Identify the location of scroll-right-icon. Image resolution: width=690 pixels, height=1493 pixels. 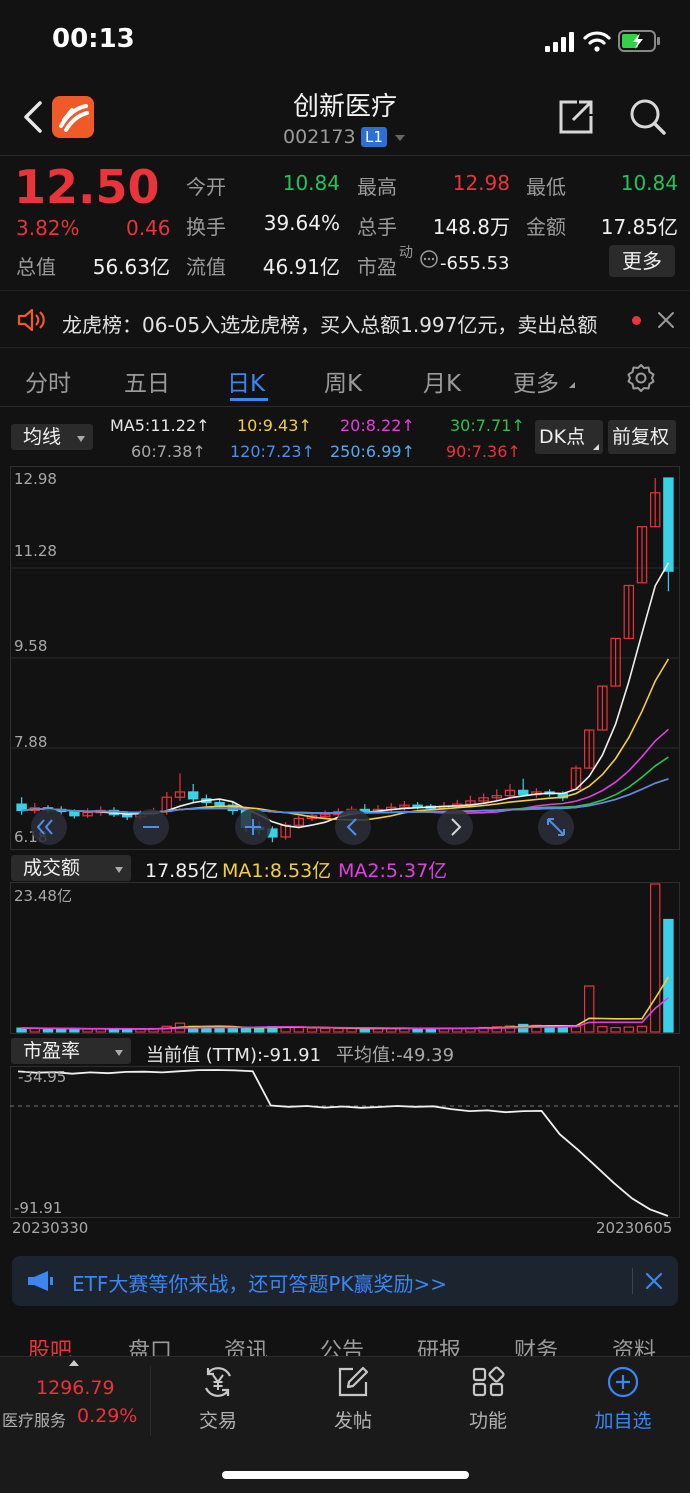
(455, 827).